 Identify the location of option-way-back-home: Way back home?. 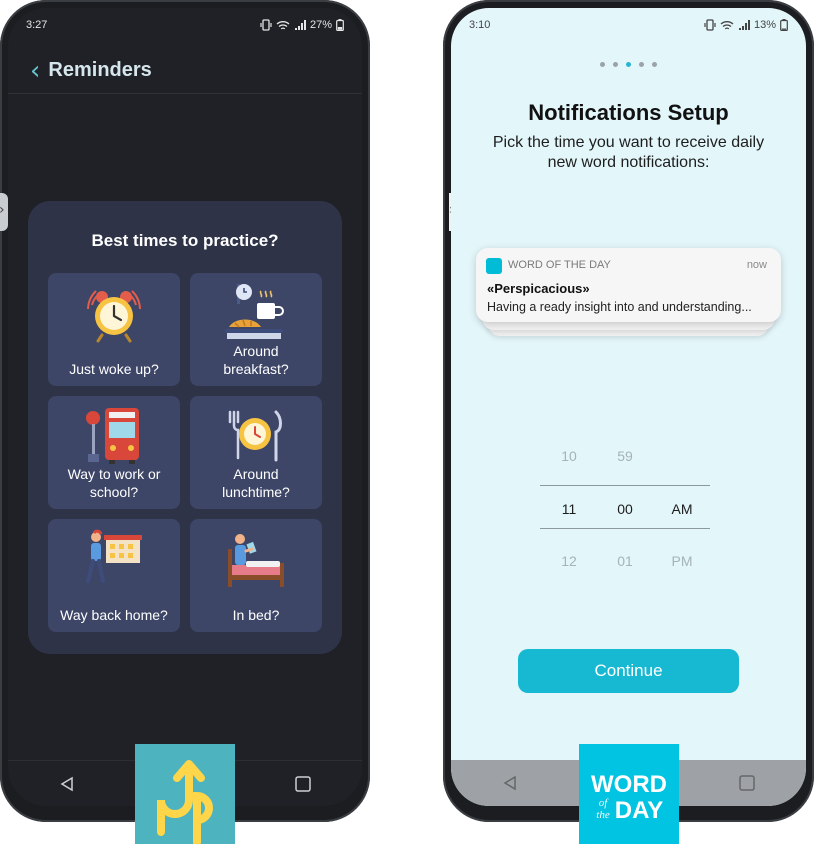
(114, 575).